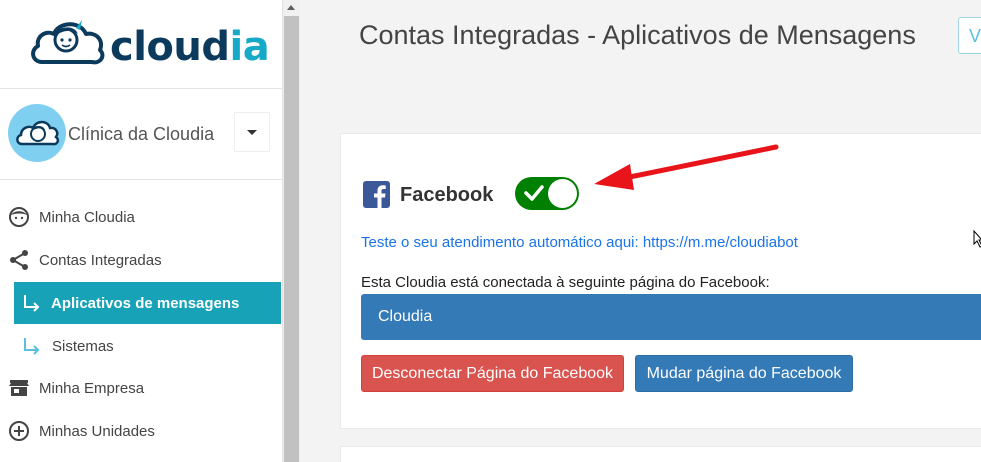 The height and width of the screenshot is (462, 981). I want to click on header-action-button: V, so click(969, 35).